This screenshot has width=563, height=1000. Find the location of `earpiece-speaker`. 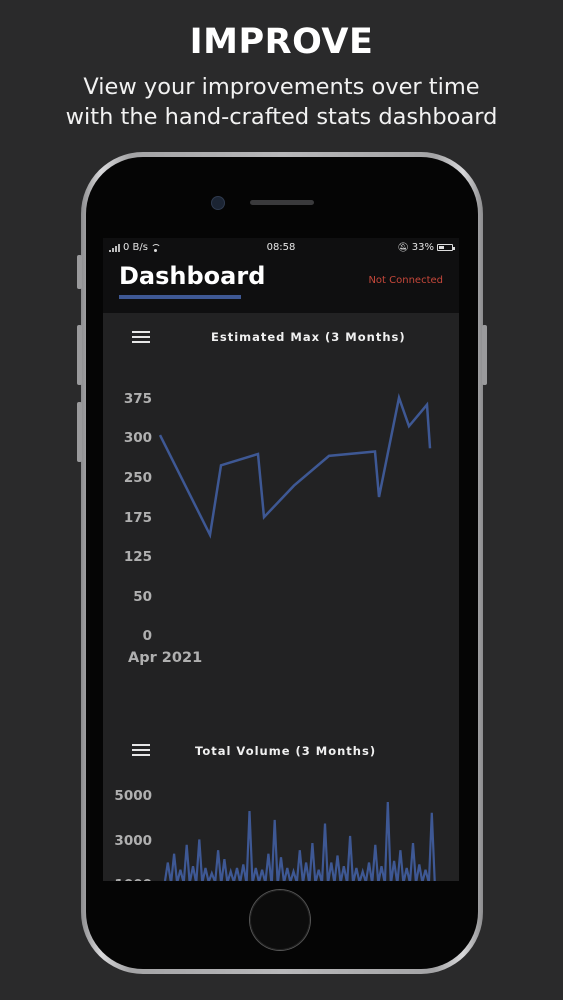

earpiece-speaker is located at coordinates (282, 202).